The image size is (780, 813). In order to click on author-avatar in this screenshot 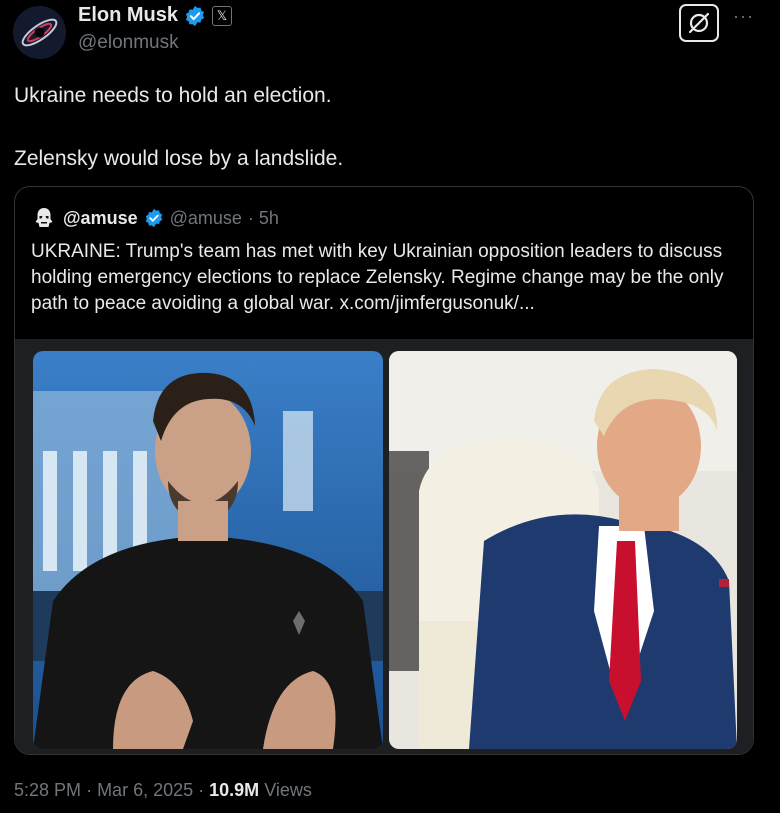, I will do `click(39, 32)`.